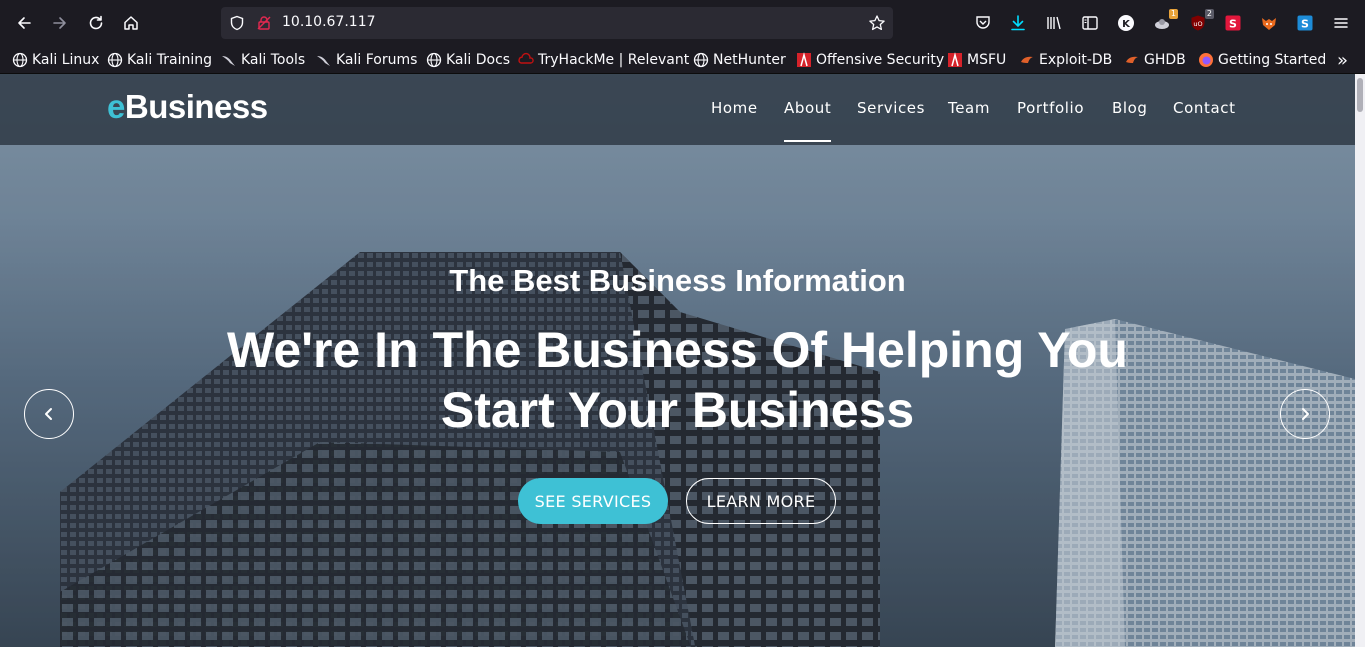  I want to click on bookmark-label: Kali Docs, so click(478, 60).